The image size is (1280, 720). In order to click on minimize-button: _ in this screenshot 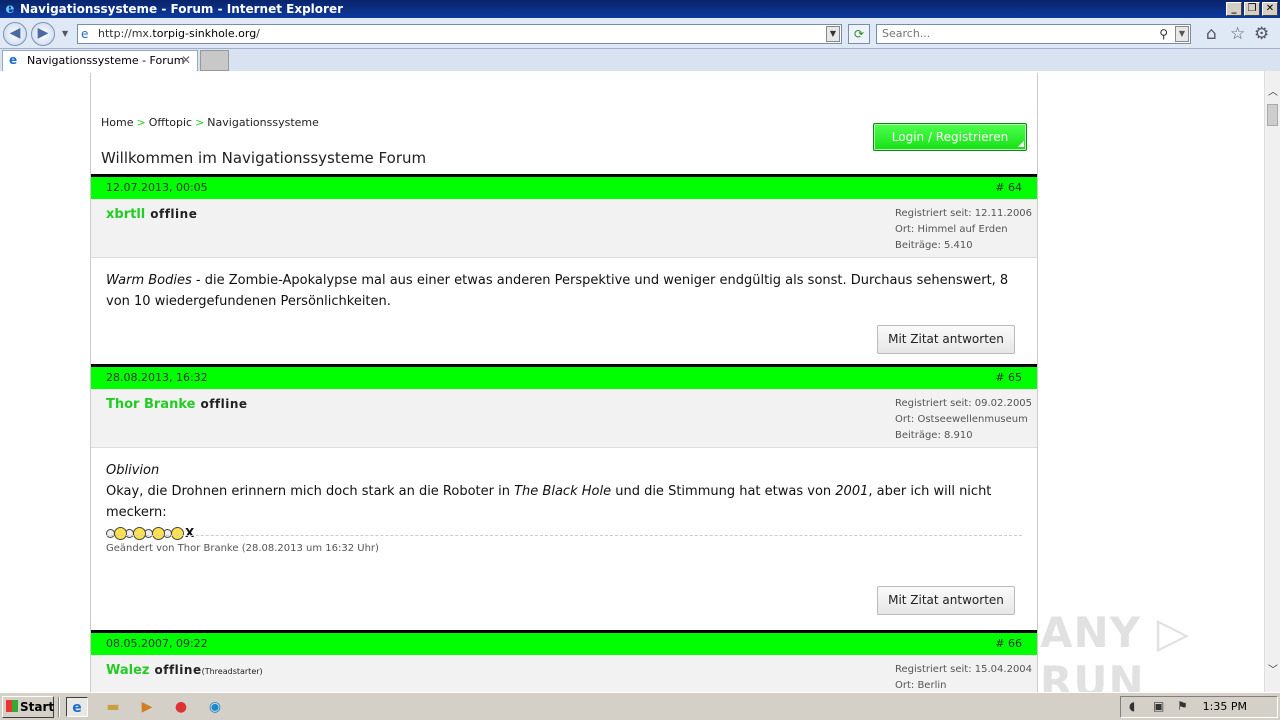, I will do `click(1234, 9)`.